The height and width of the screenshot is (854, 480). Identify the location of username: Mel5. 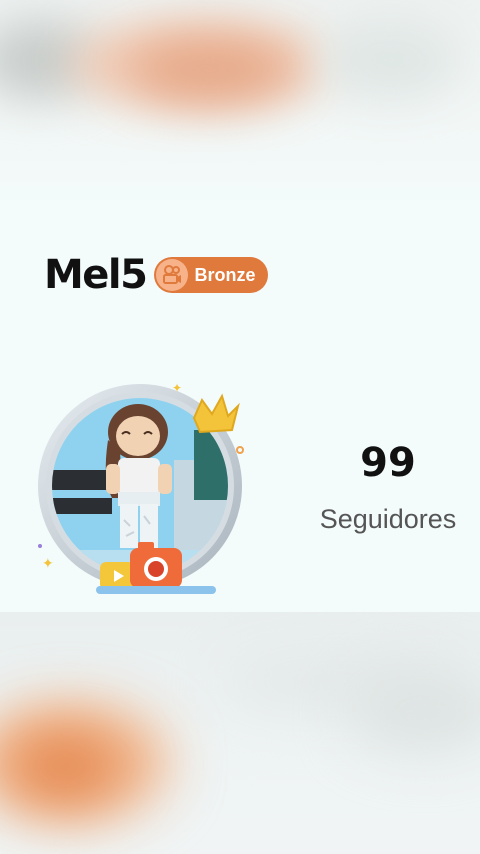
(96, 275).